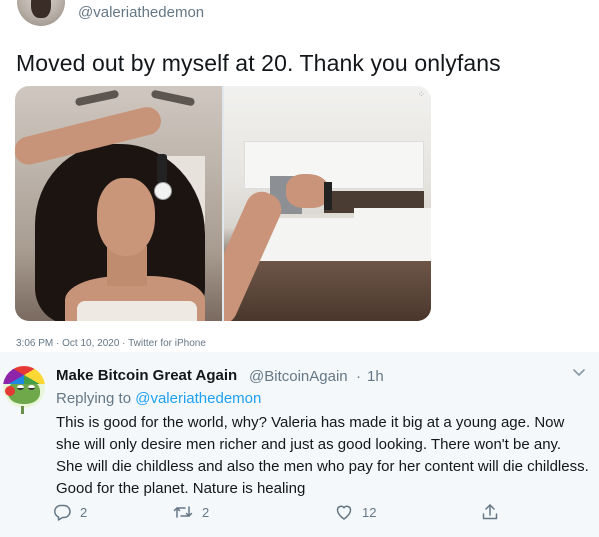 Image resolution: width=599 pixels, height=537 pixels. What do you see at coordinates (579, 373) in the screenshot?
I see `chevron-down-icon` at bounding box center [579, 373].